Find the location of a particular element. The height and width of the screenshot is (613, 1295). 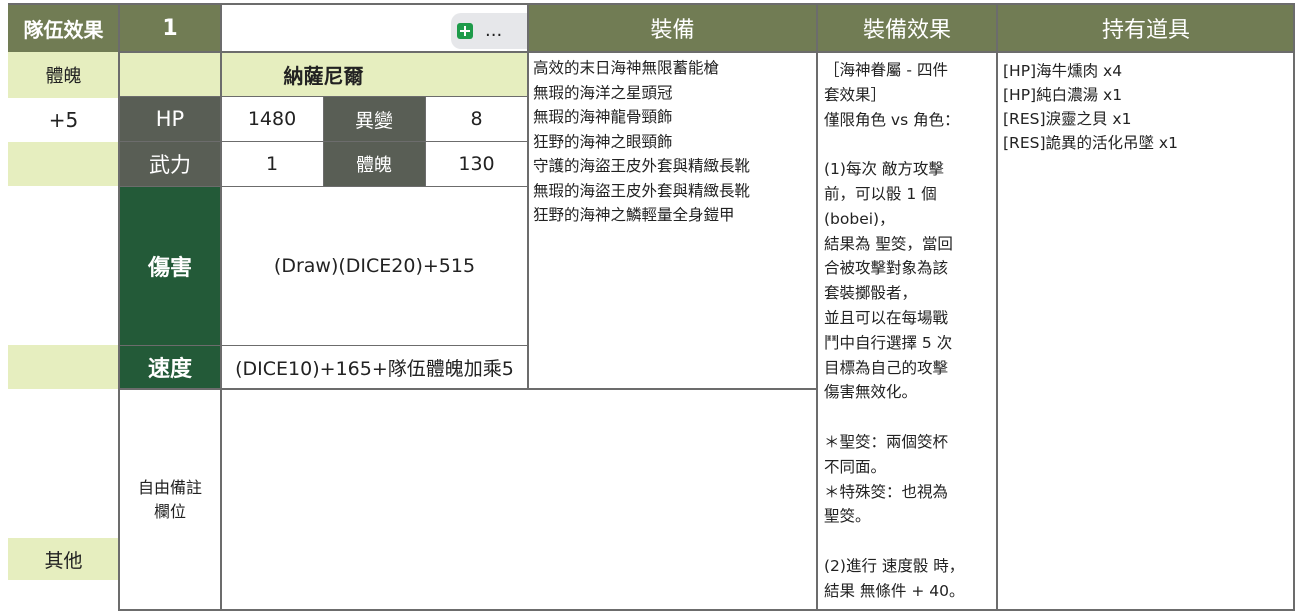

force-value: 1 is located at coordinates (272, 163).